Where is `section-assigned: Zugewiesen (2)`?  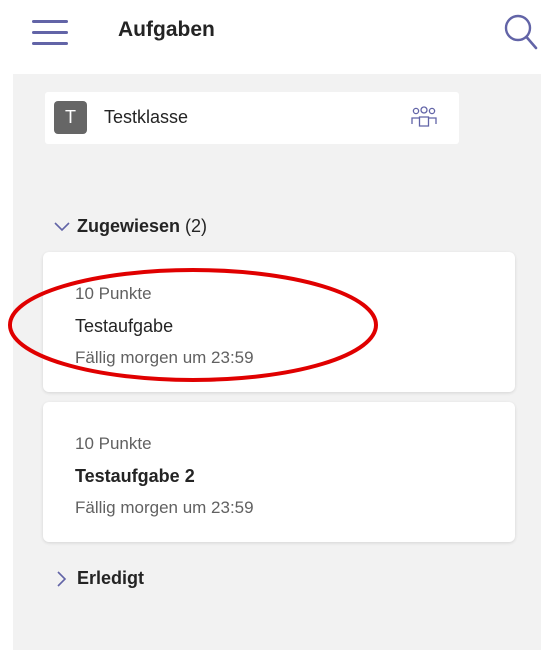
section-assigned: Zugewiesen (2) is located at coordinates (130, 226).